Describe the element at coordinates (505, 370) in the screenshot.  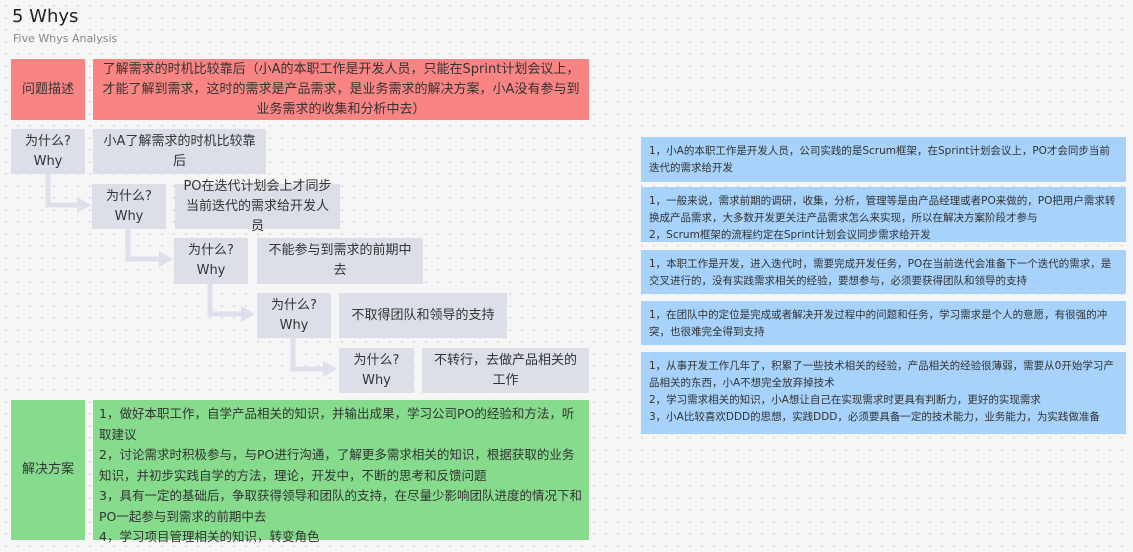
I see `why-answer-5: 不转行，去做产品相关的工作` at that location.